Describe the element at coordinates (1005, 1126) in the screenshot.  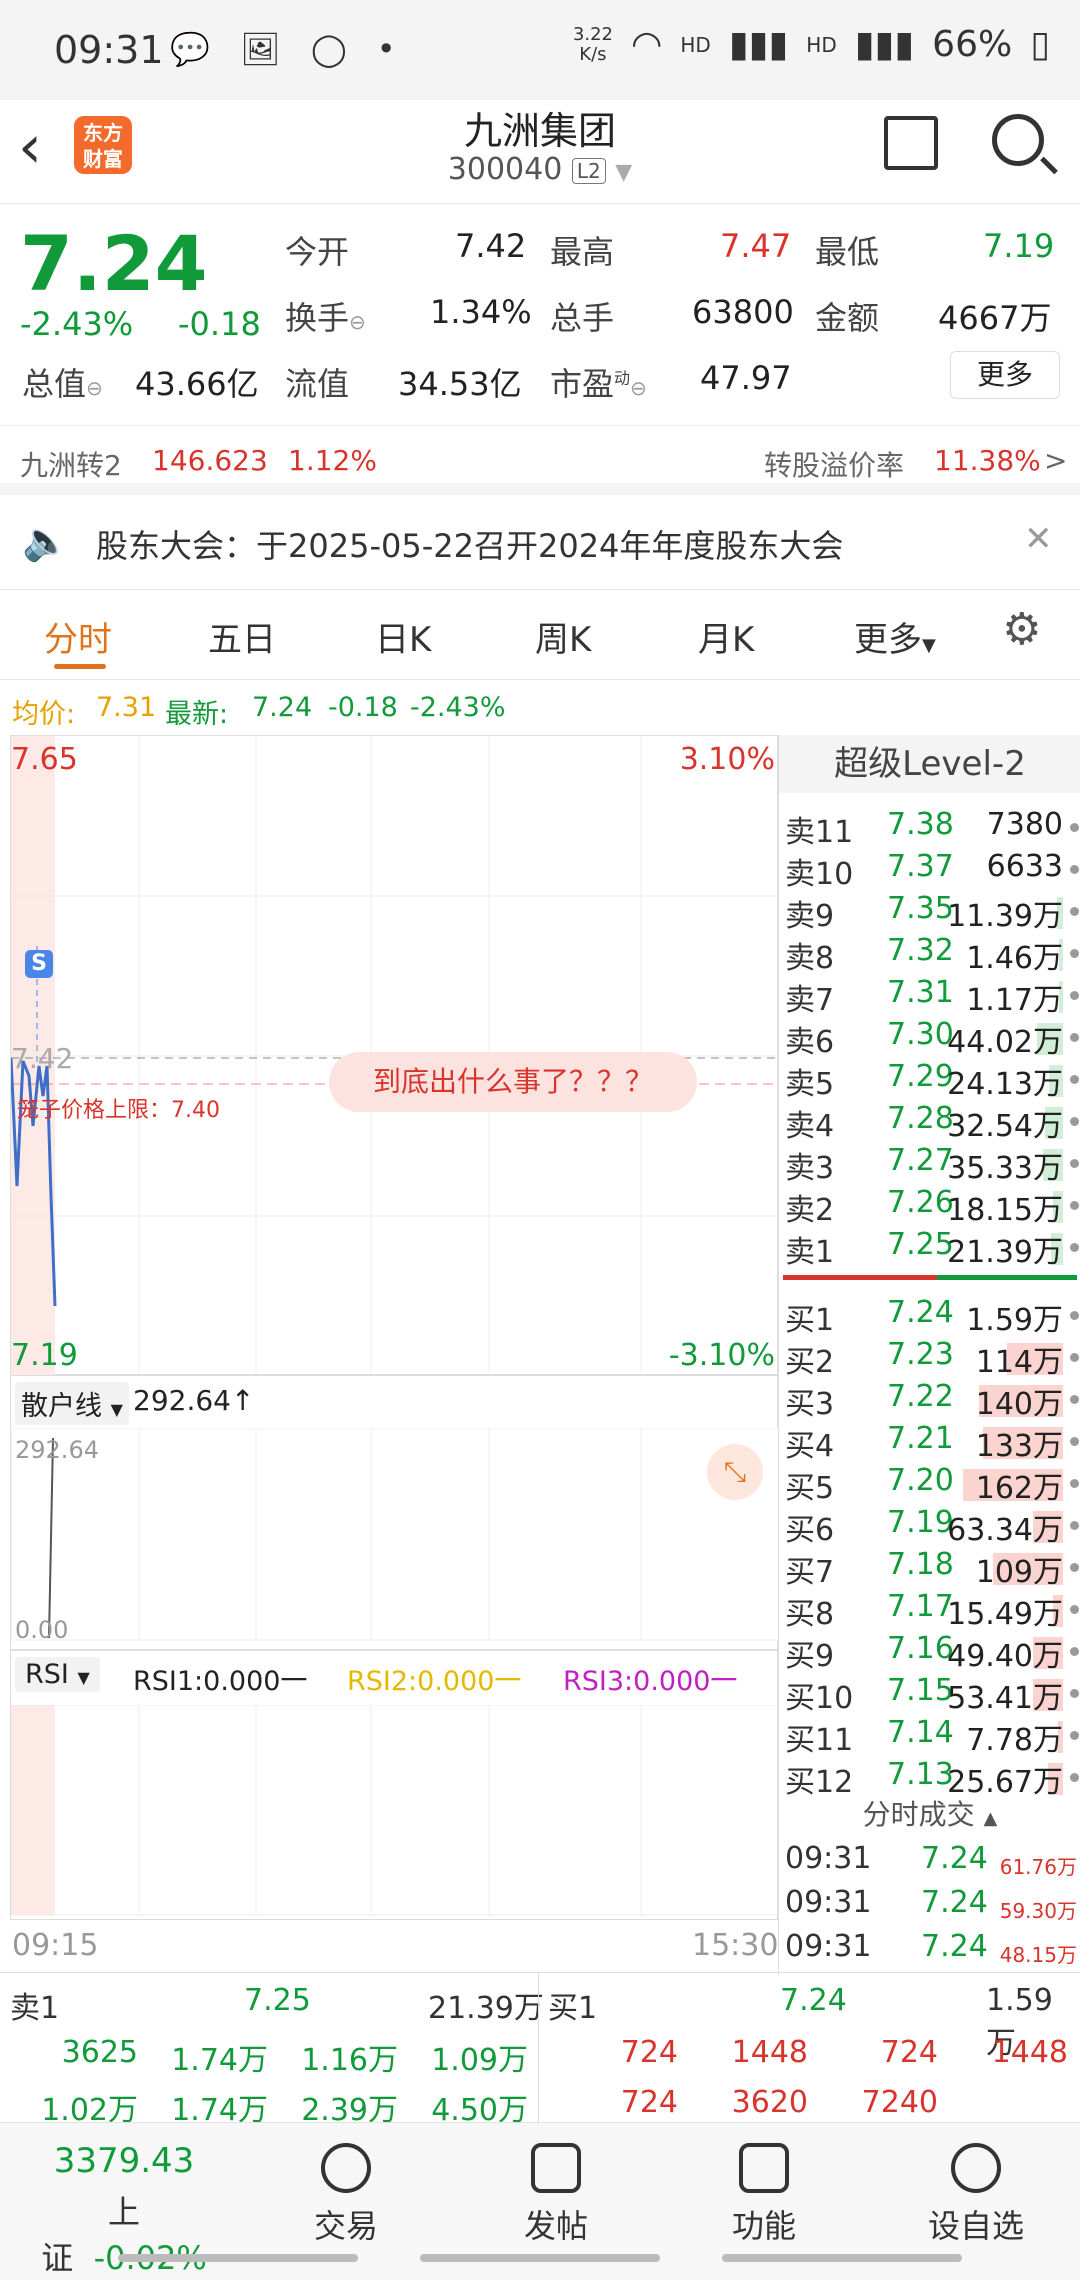
I see `ask-volume: 32.54万` at that location.